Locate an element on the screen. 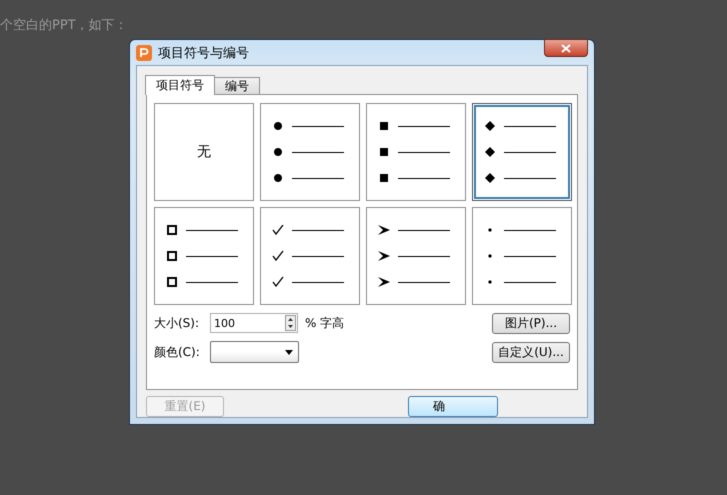  tab: 编号 is located at coordinates (237, 85).